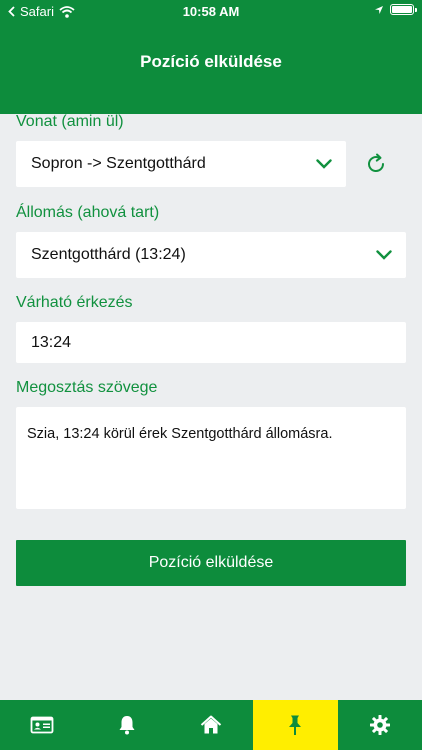 This screenshot has width=422, height=750. What do you see at coordinates (379, 9) in the screenshot?
I see `location-arrow-icon` at bounding box center [379, 9].